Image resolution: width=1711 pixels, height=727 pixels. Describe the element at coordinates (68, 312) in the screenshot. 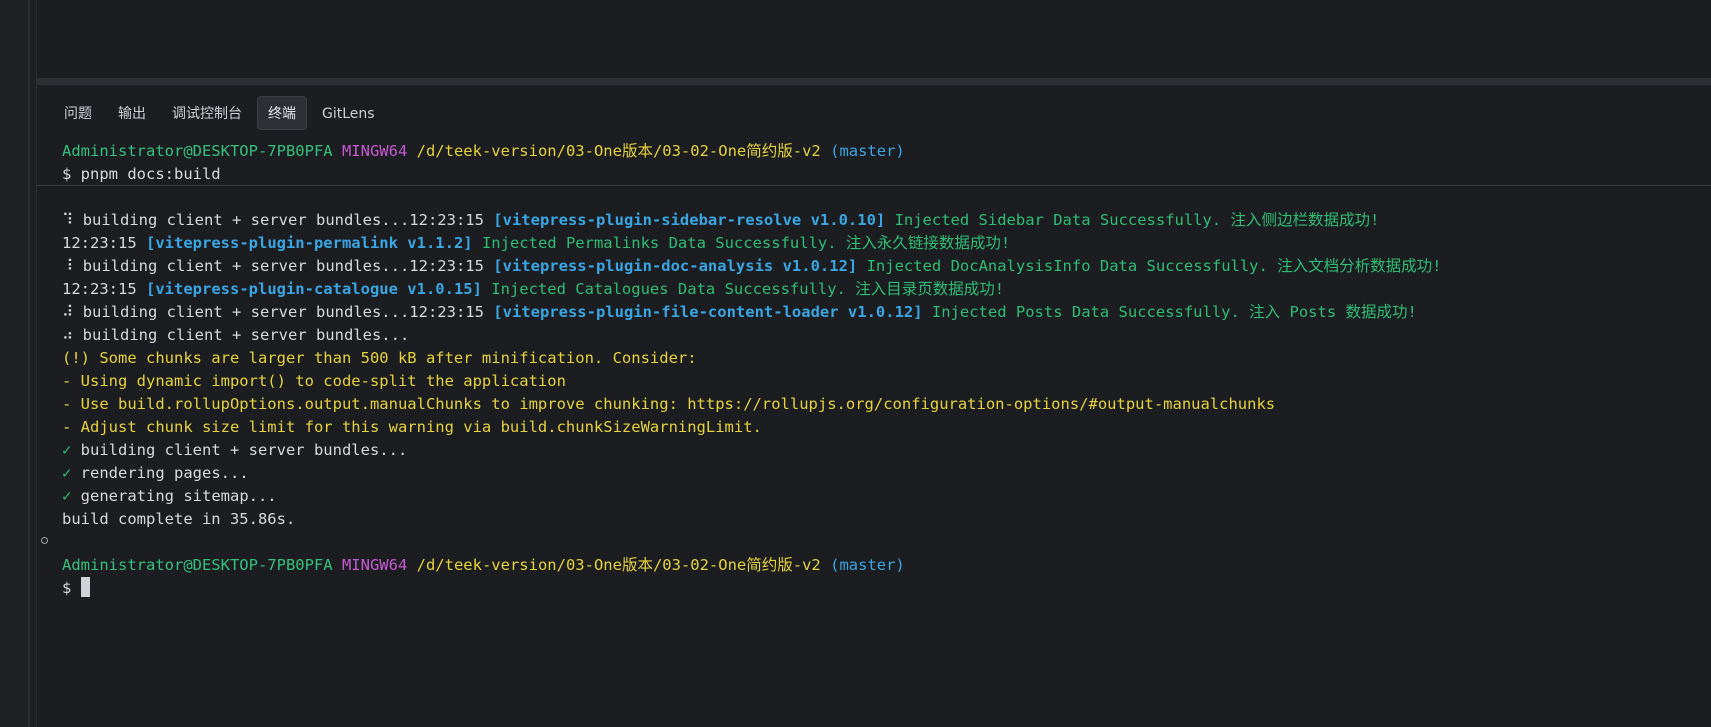

I see `spinner-icon: ⠼` at that location.